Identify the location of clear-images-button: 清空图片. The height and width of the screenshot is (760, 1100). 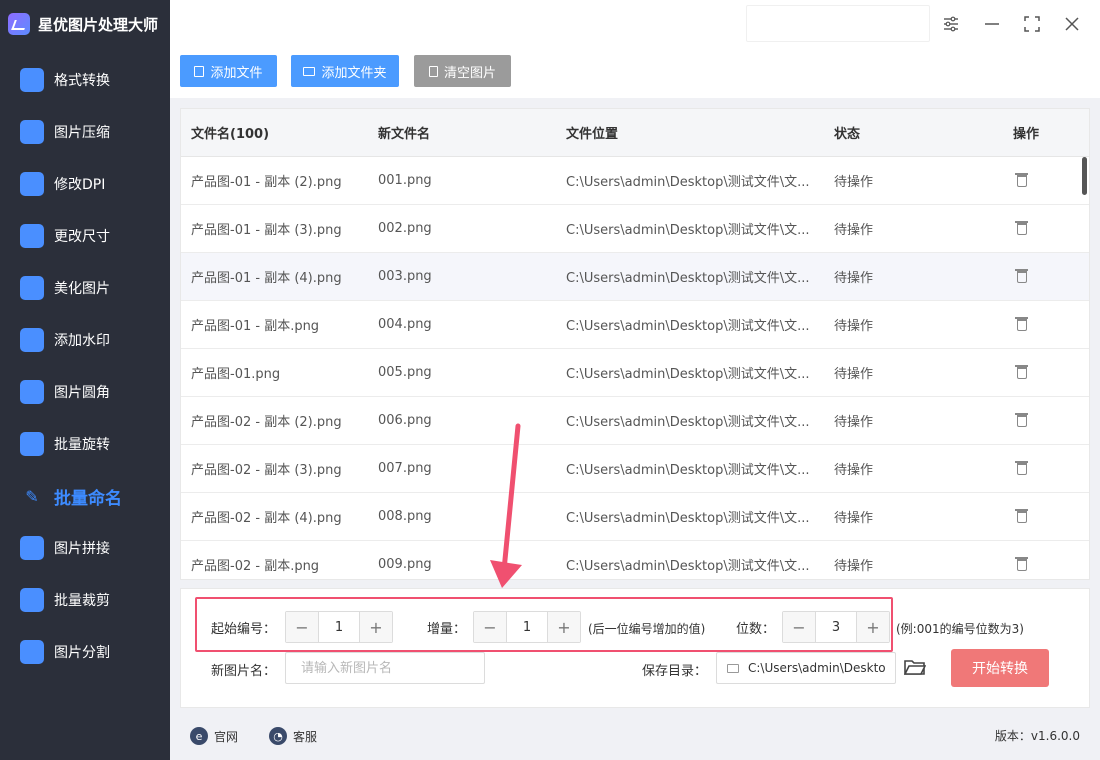
(462, 71).